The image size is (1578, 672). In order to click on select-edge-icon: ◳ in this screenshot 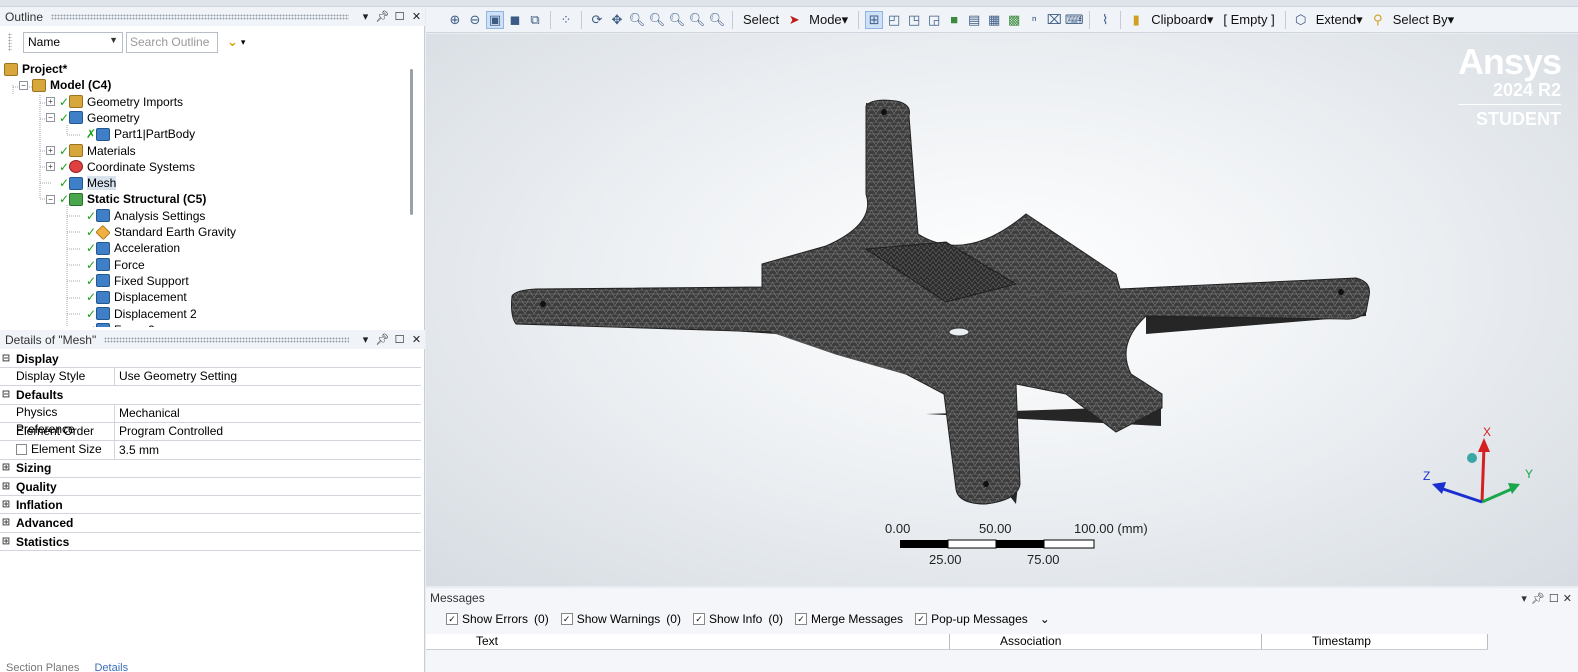, I will do `click(914, 20)`.